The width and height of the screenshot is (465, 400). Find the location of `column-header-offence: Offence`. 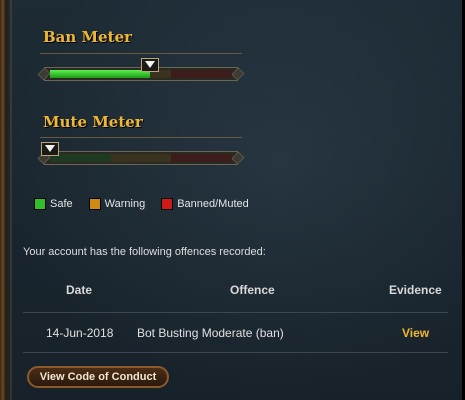

column-header-offence: Offence is located at coordinates (252, 290).